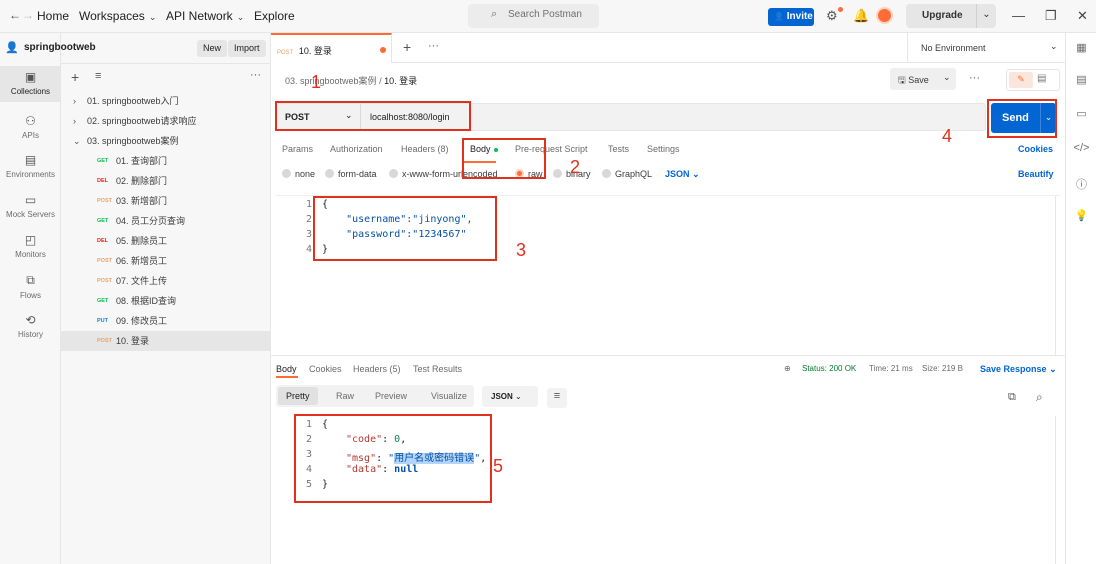  Describe the element at coordinates (923, 79) in the screenshot. I see `save-button: 🖫 Save ⌄` at that location.